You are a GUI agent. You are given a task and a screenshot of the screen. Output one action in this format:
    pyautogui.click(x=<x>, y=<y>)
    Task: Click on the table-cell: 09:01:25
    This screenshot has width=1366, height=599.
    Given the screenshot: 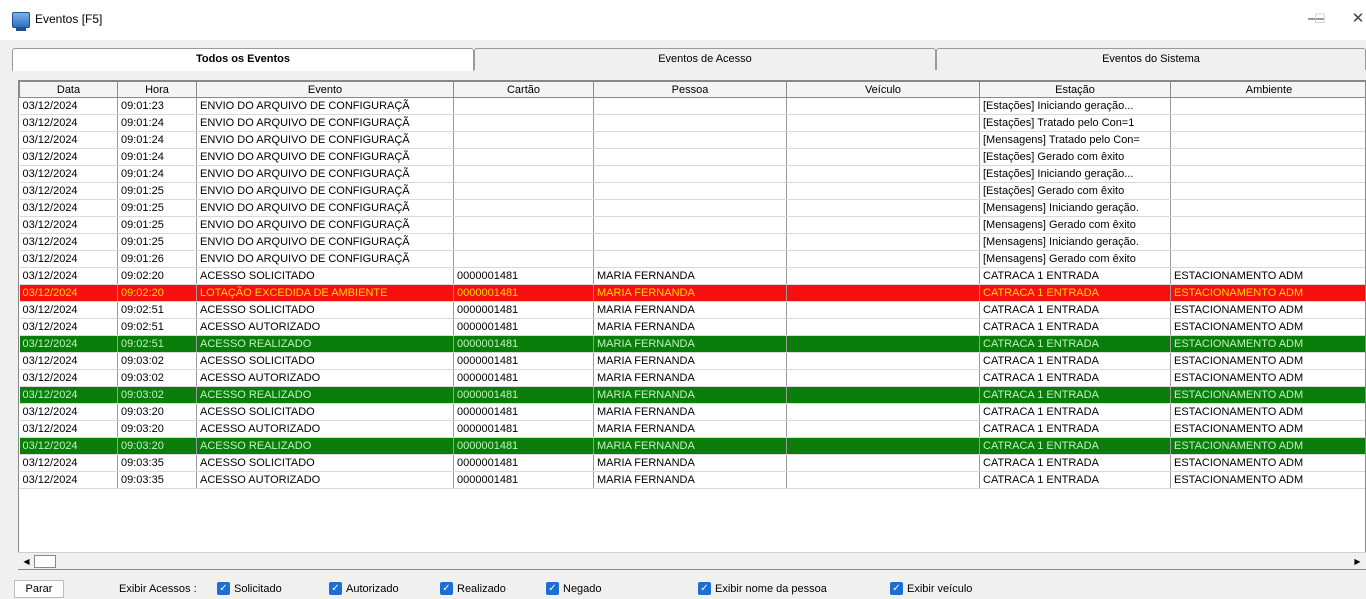 What is the action you would take?
    pyautogui.click(x=157, y=242)
    